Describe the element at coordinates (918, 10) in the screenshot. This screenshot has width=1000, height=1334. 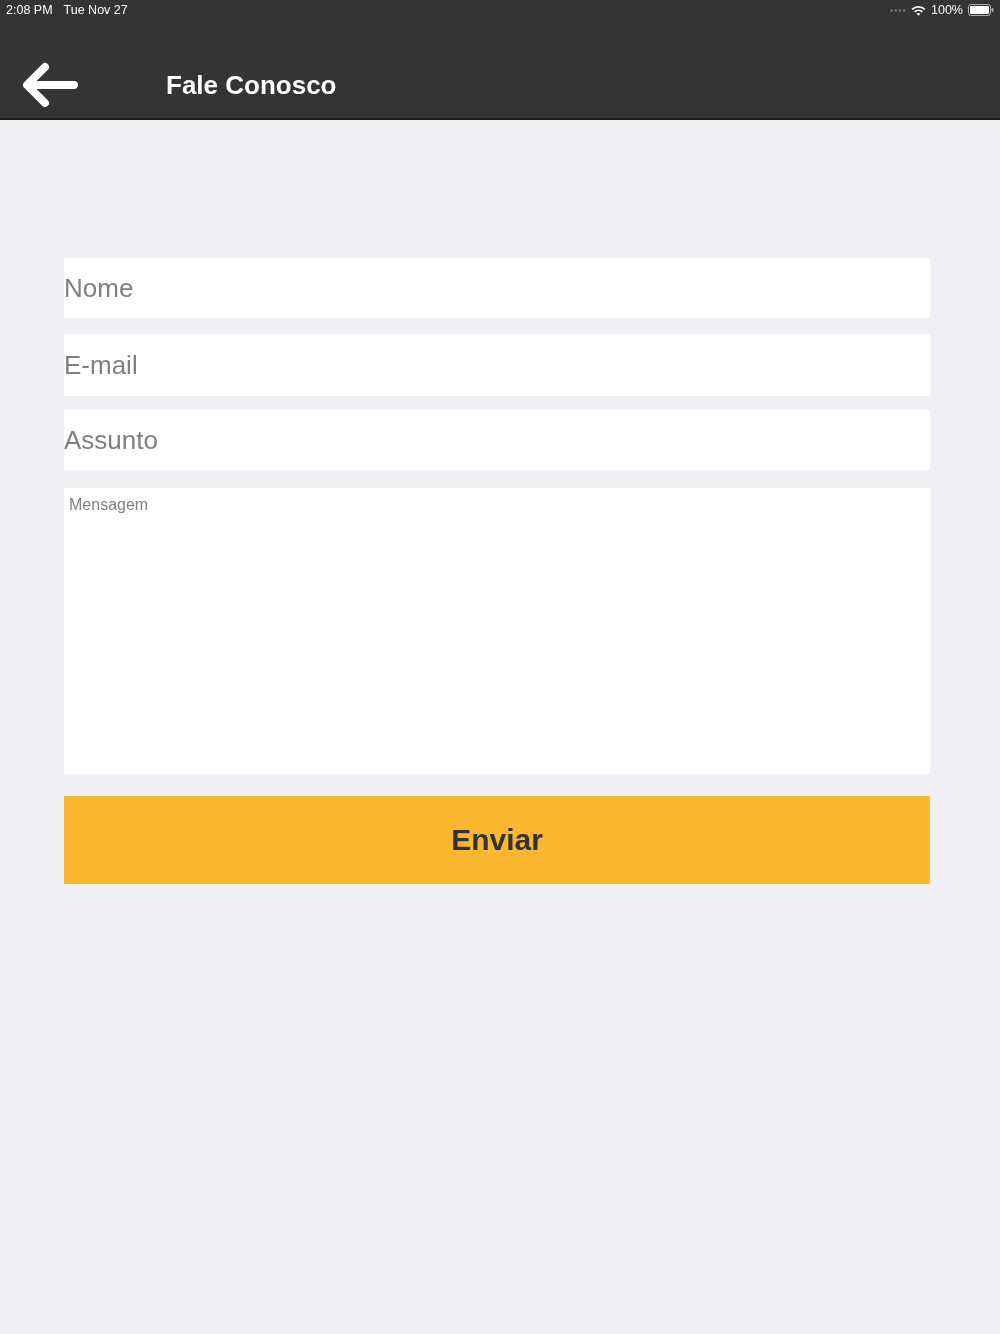
I see `wifi-icon` at that location.